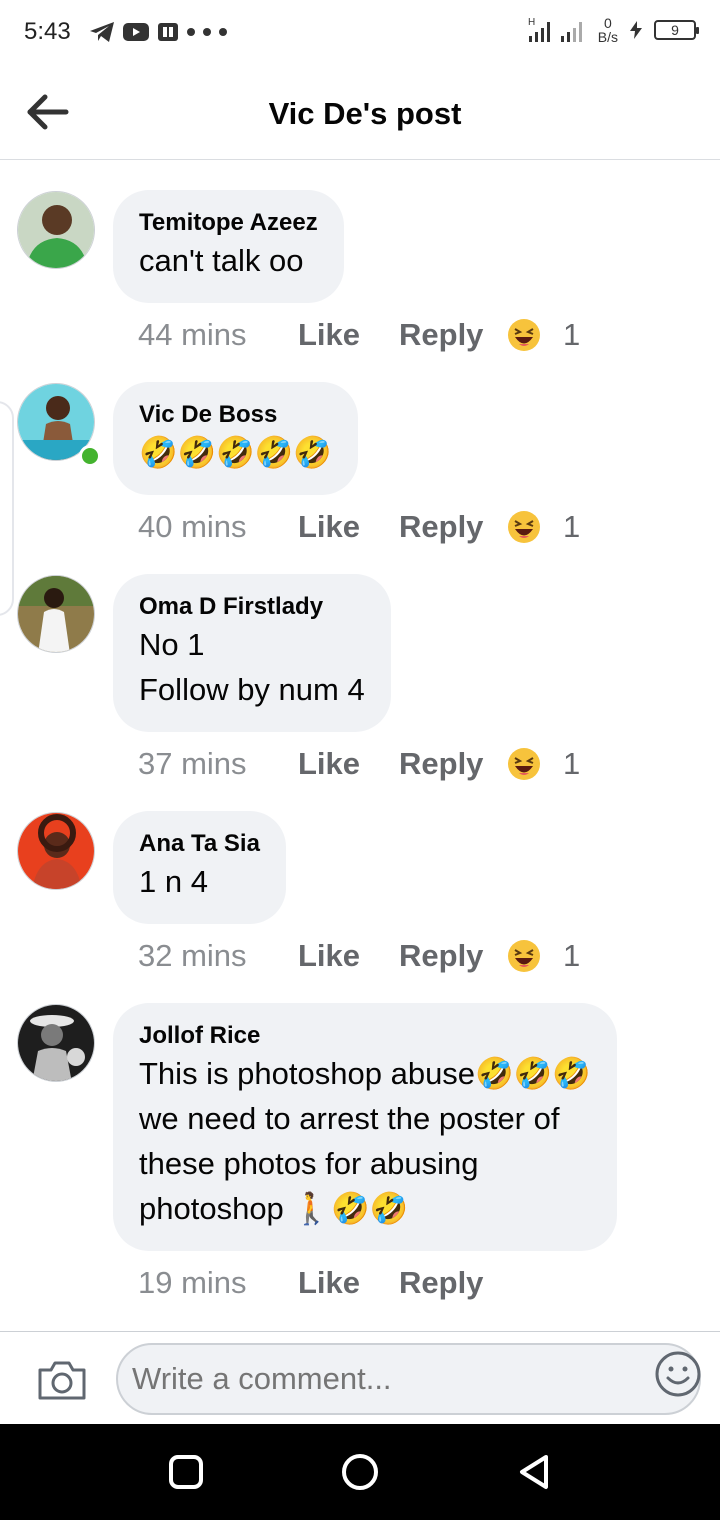  I want to click on comment-text: 🤣🤣🤣🤣🤣, so click(235, 452).